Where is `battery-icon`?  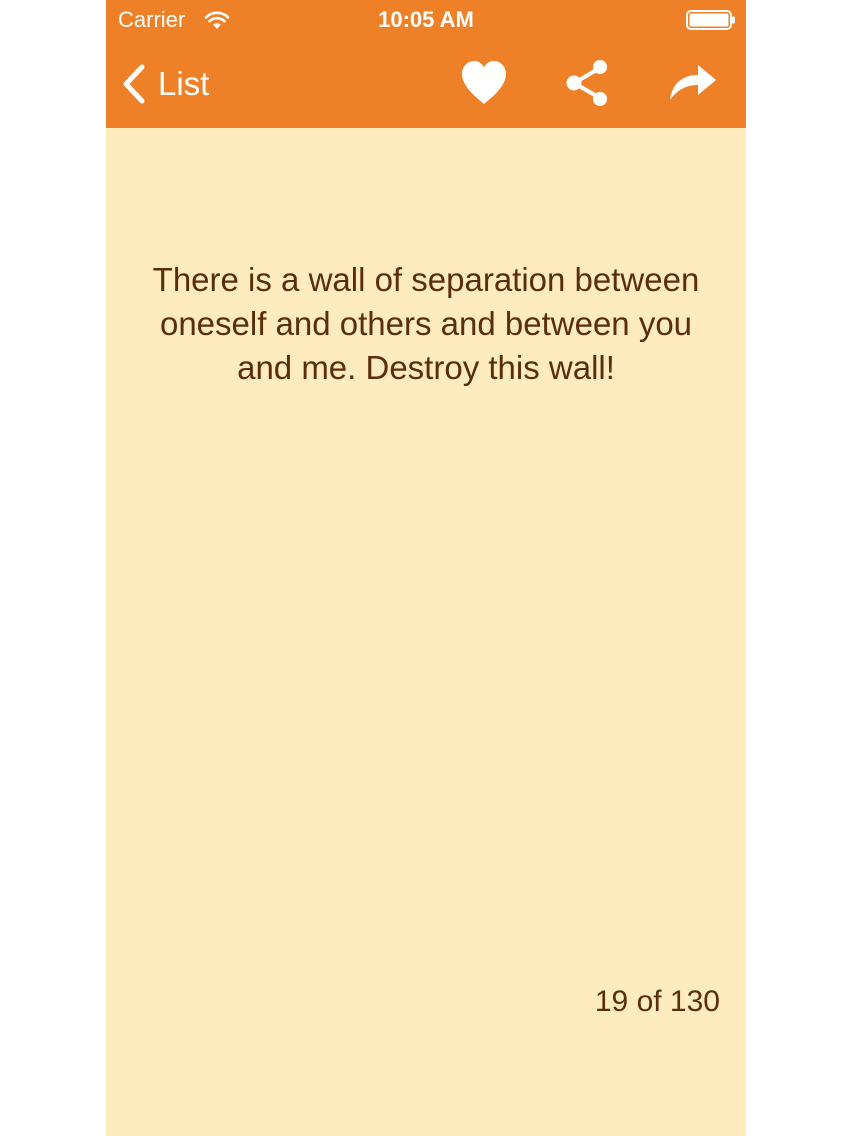 battery-icon is located at coordinates (710, 20).